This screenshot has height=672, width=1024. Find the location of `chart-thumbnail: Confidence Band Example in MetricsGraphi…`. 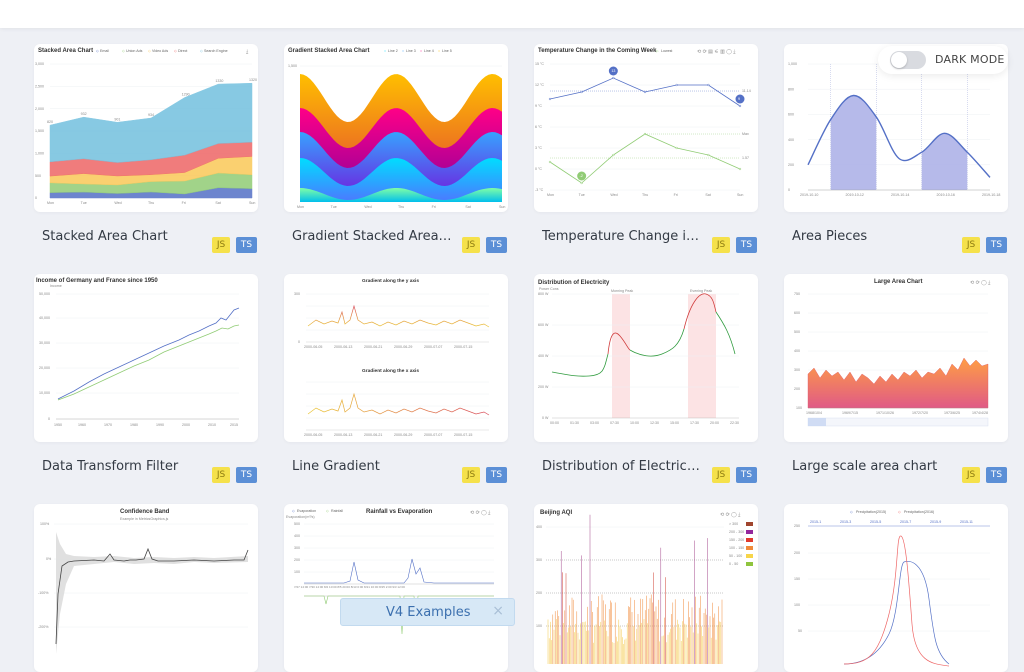

chart-thumbnail: Confidence Band Example in MetricsGraphi… is located at coordinates (146, 588).